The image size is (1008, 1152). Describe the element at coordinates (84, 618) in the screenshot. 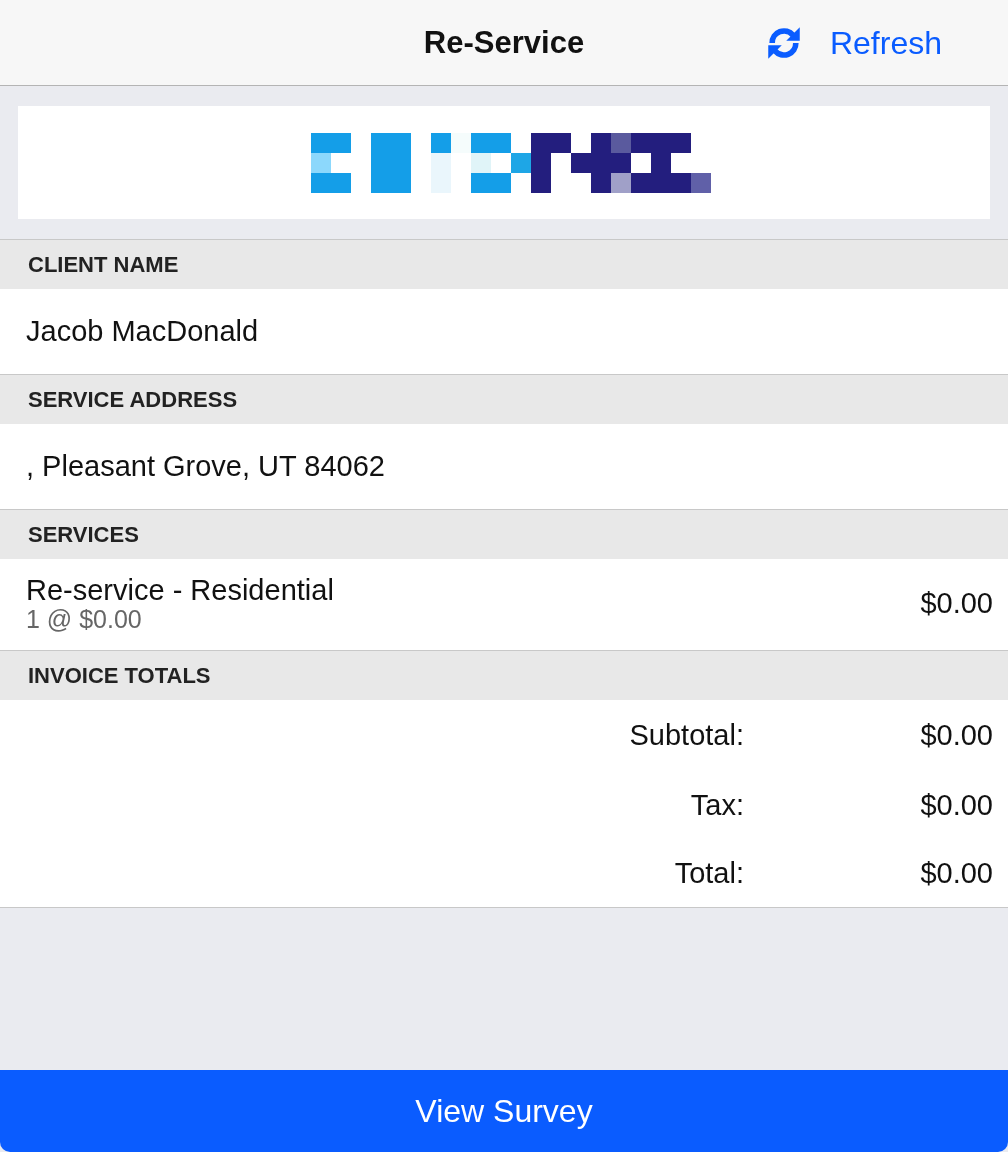

I see `service-quantity: 1 @ $0.00` at that location.